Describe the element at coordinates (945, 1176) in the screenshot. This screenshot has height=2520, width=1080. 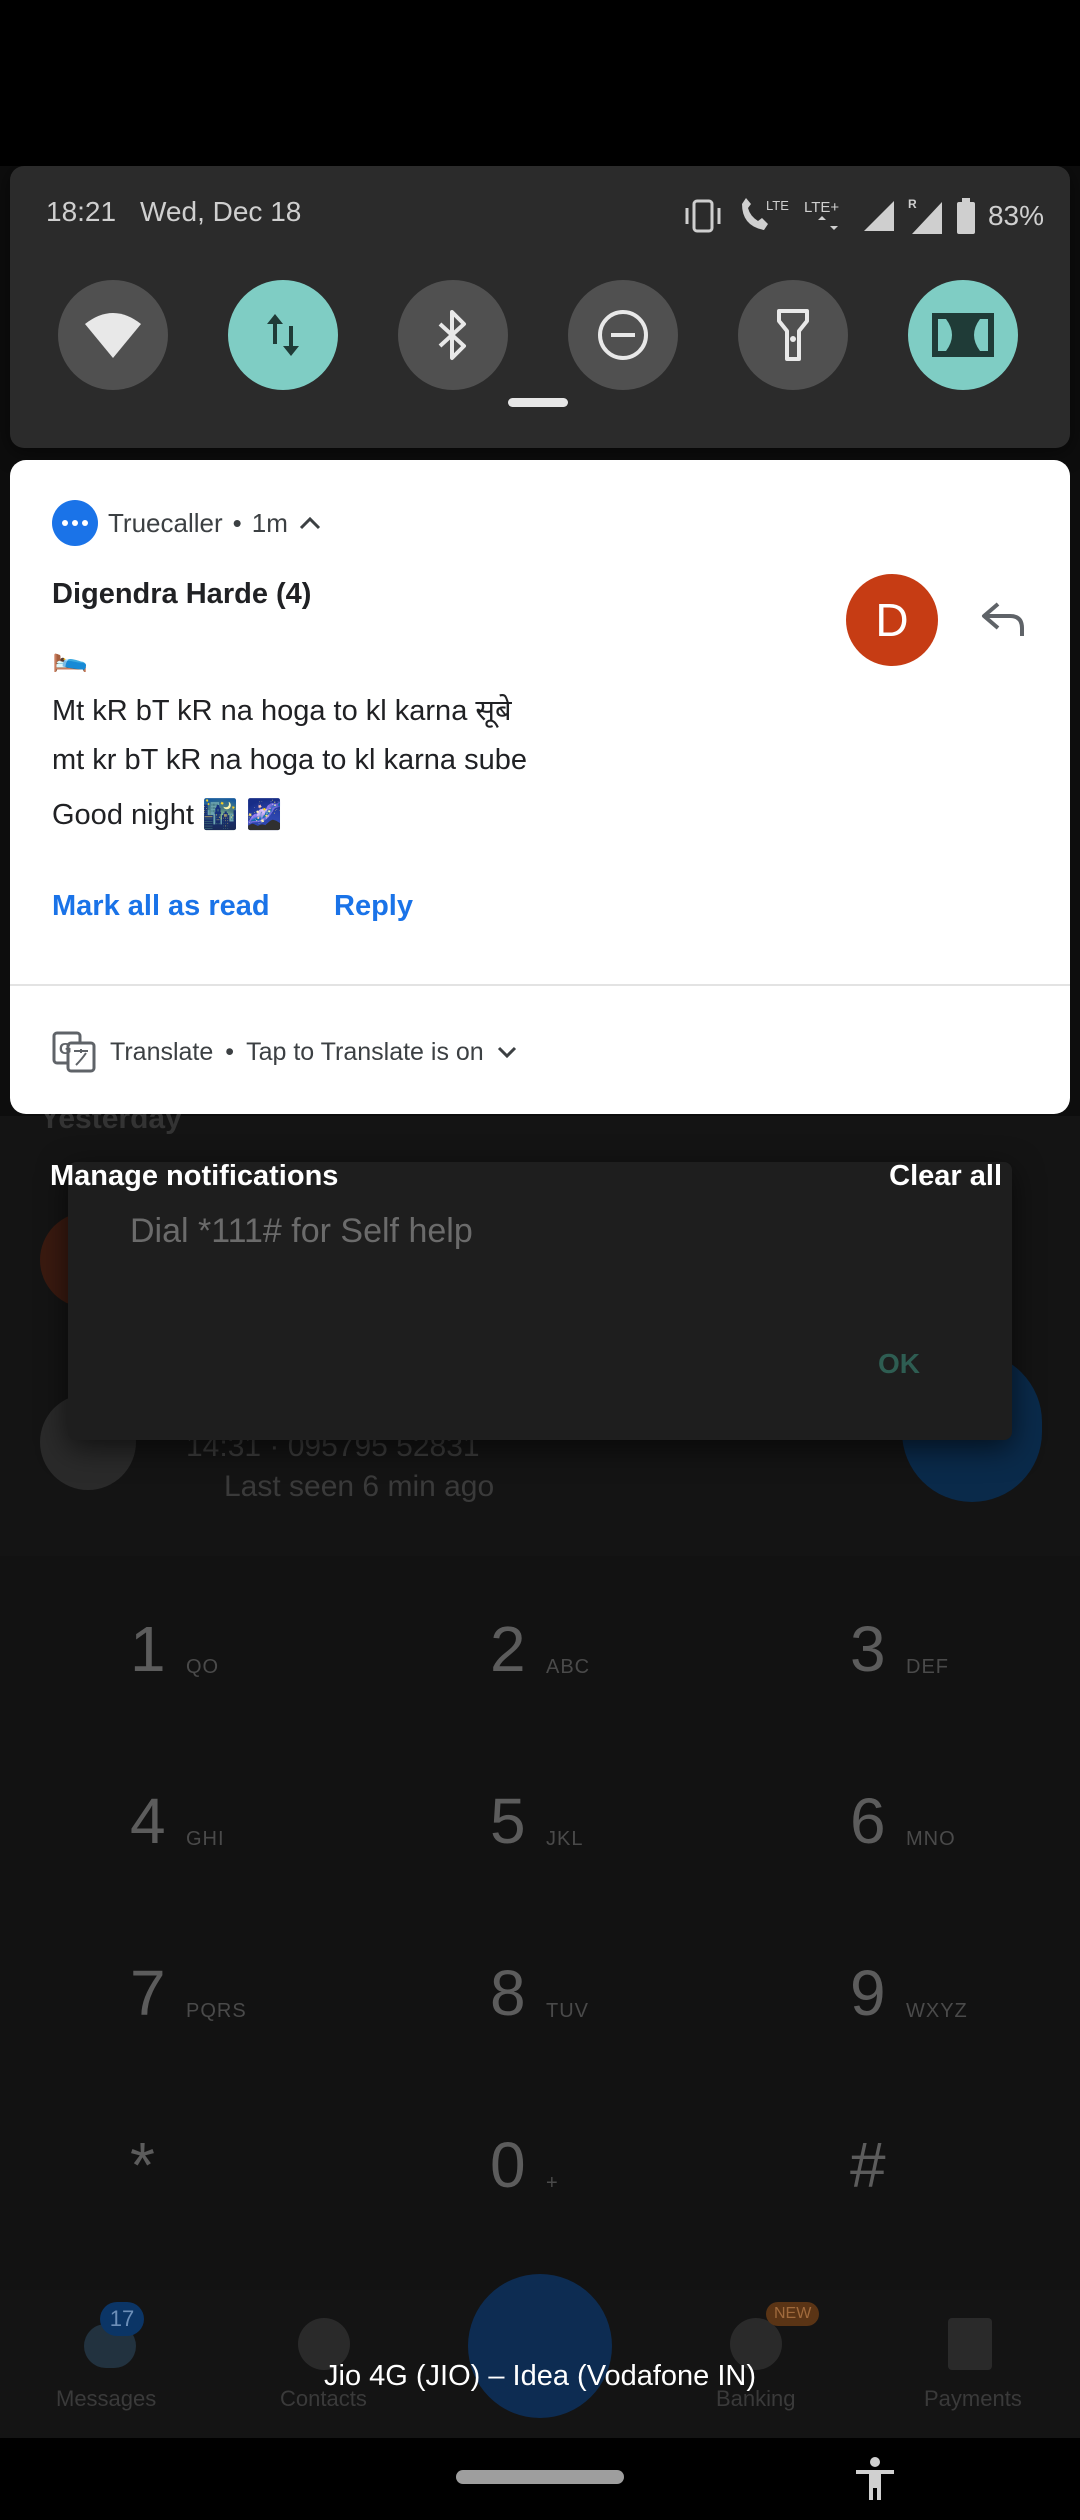
I see `clear-all-button: Clear all` at that location.